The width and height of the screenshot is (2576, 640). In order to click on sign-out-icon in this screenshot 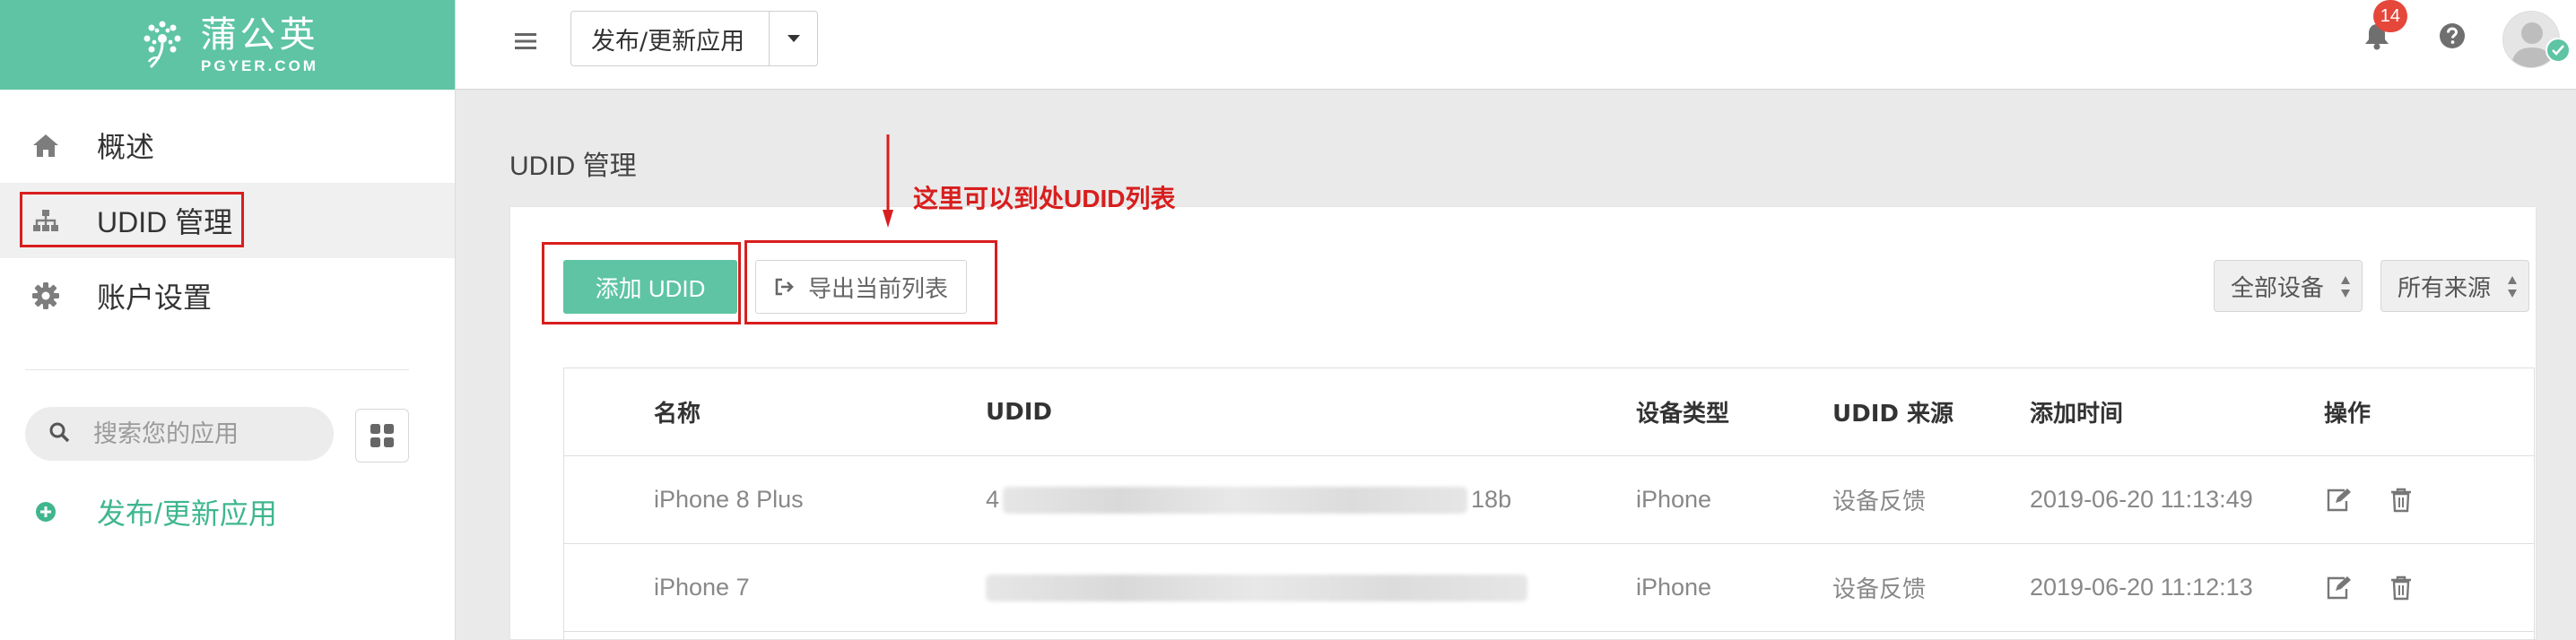, I will do `click(784, 287)`.